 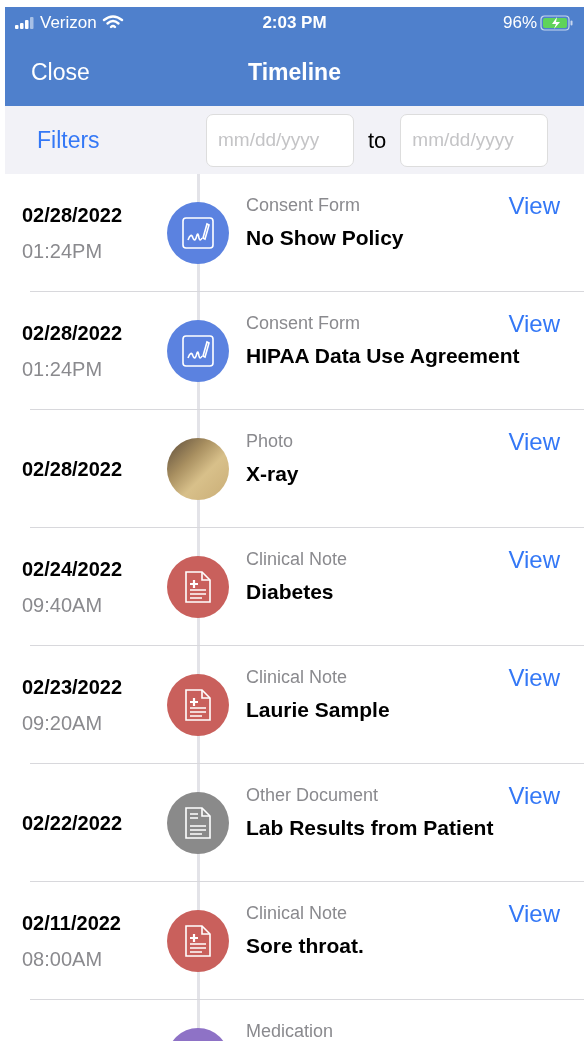 What do you see at coordinates (62, 959) in the screenshot?
I see `entry-time: 08:00AM` at bounding box center [62, 959].